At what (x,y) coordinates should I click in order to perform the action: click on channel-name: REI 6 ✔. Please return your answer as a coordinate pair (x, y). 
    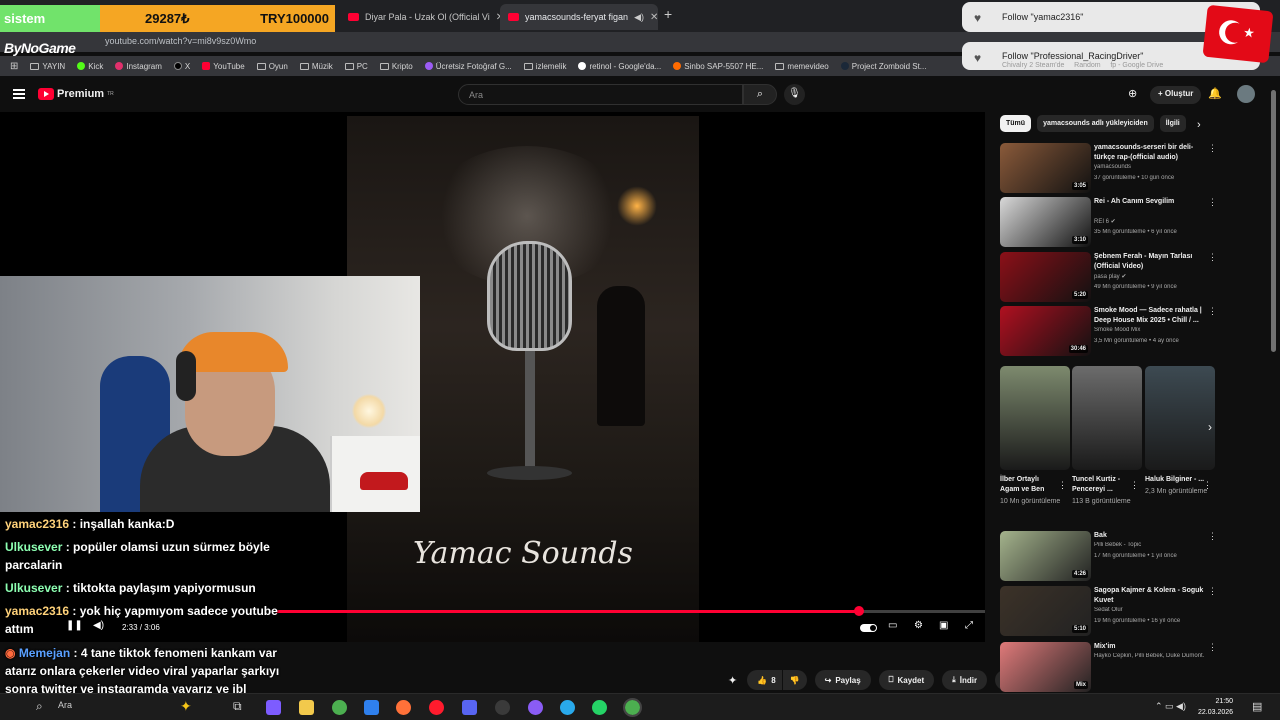
    Looking at the image, I should click on (1149, 221).